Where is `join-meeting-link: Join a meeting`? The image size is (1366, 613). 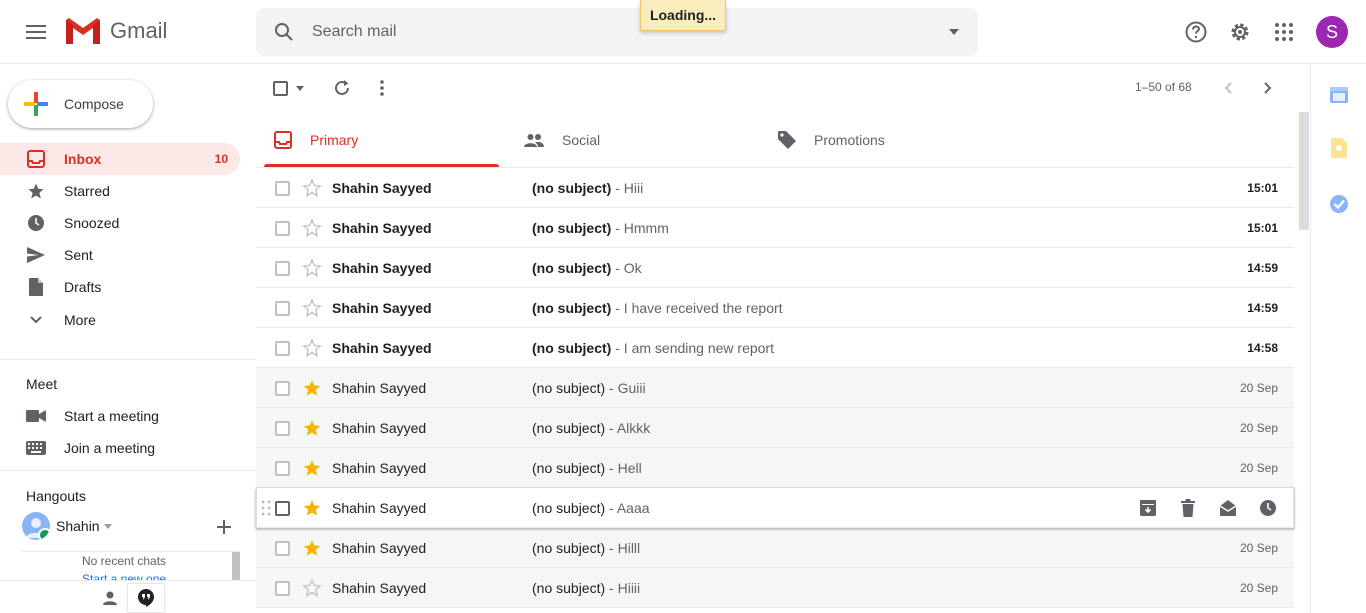 join-meeting-link: Join a meeting is located at coordinates (120, 448).